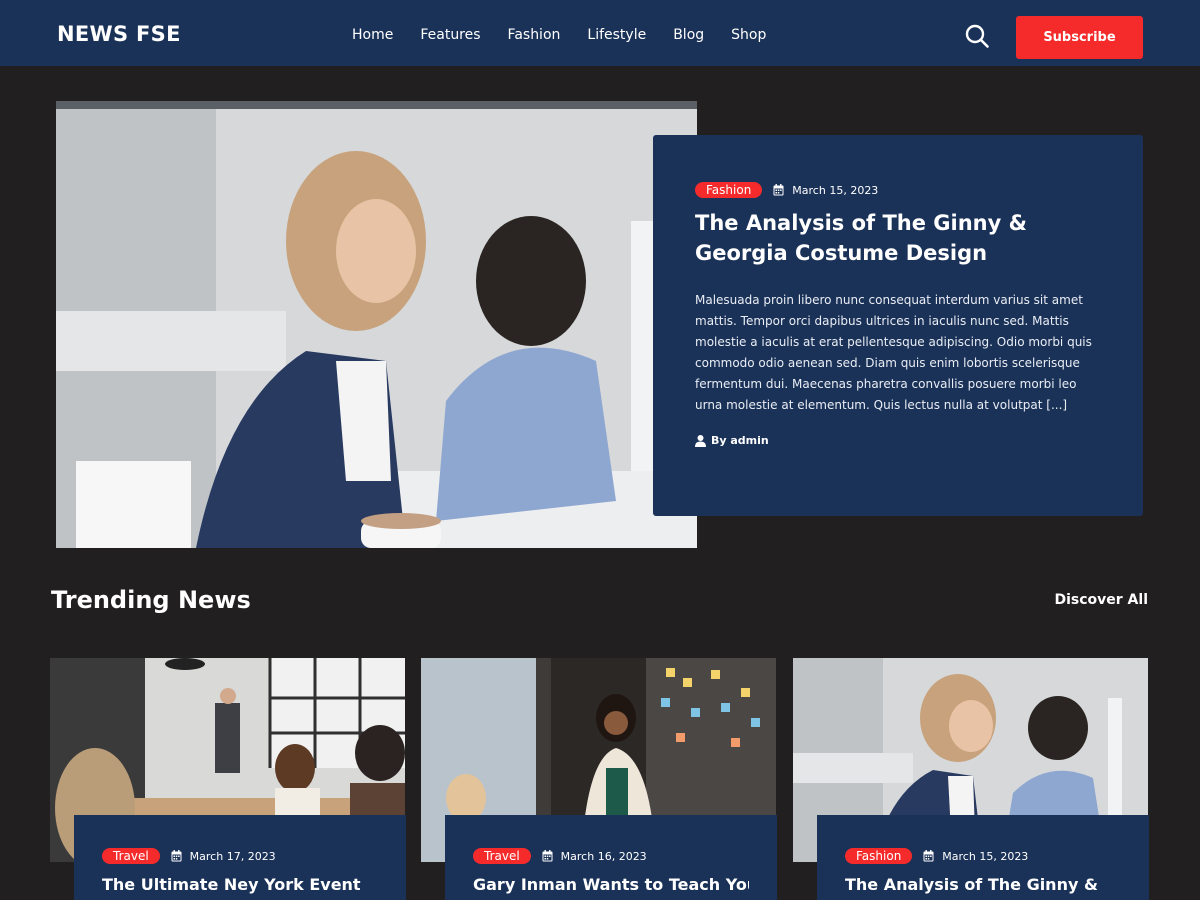 This screenshot has height=900, width=1200. What do you see at coordinates (1094, 600) in the screenshot?
I see `discover-all-link: Discover All` at bounding box center [1094, 600].